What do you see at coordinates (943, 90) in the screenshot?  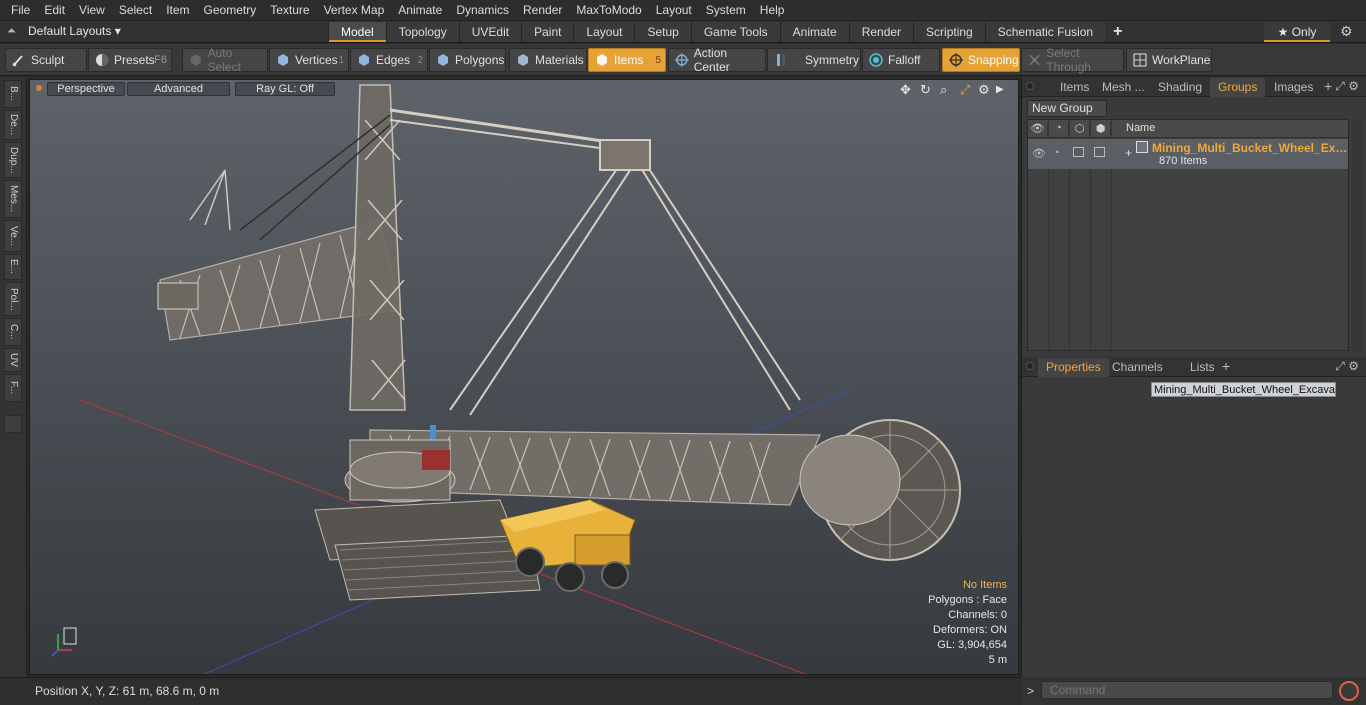 I see `zoom-view-icon: ⌕` at bounding box center [943, 90].